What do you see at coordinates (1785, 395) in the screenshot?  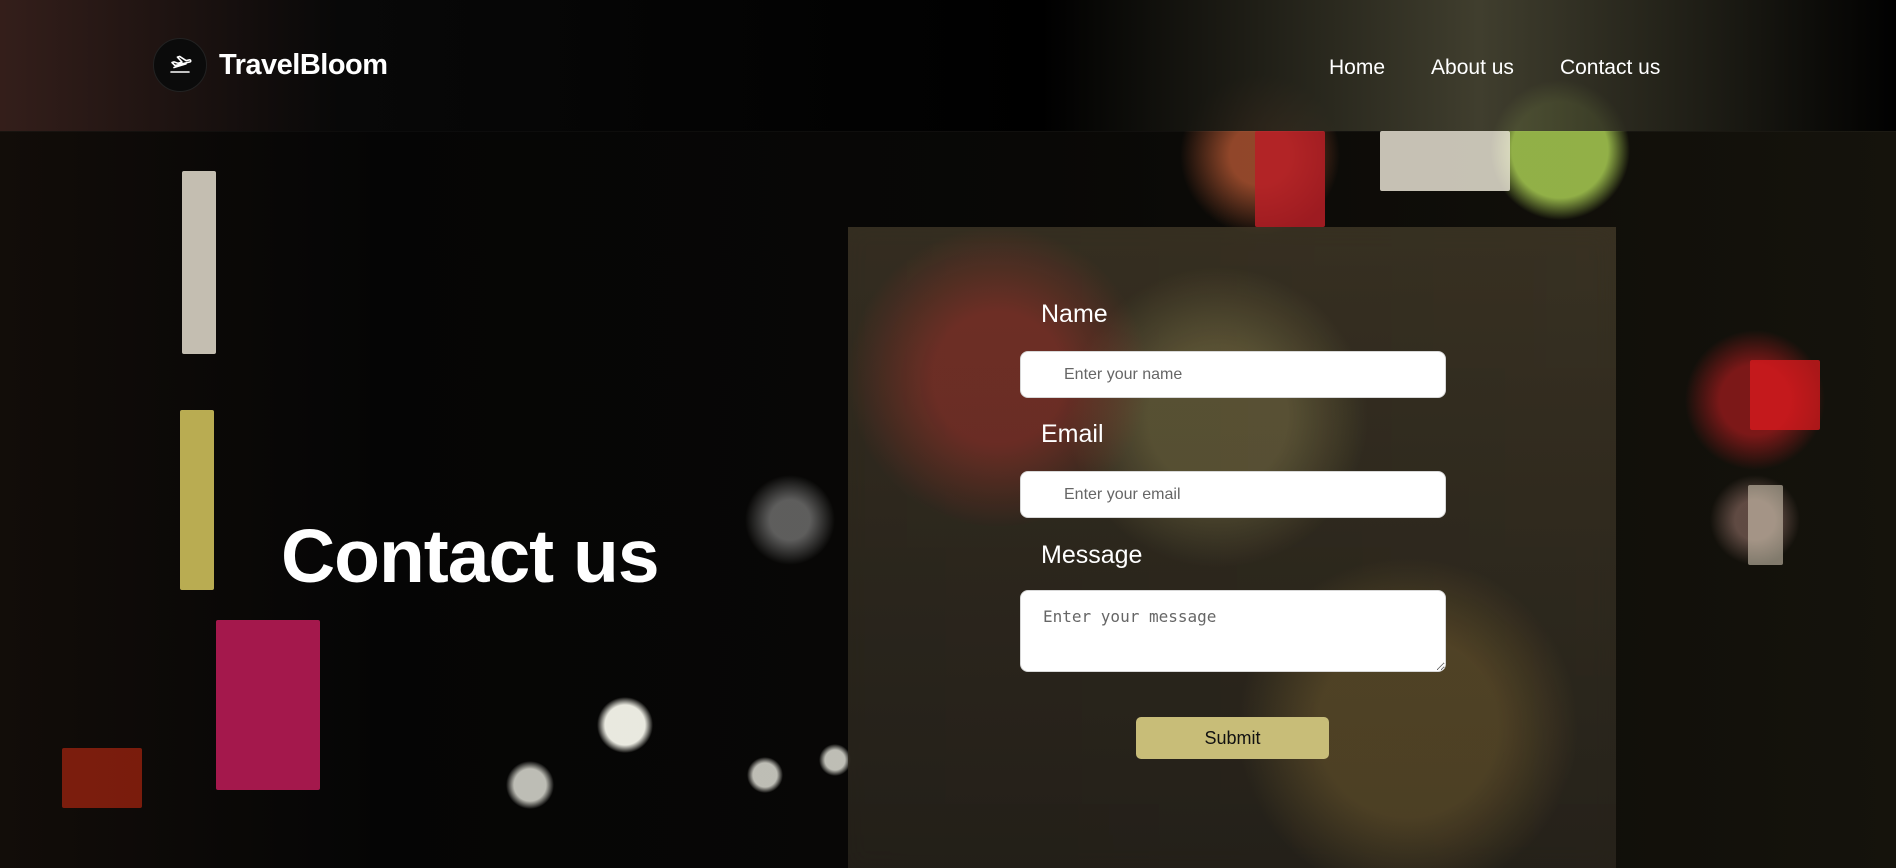 I see `right-neon-sign` at bounding box center [1785, 395].